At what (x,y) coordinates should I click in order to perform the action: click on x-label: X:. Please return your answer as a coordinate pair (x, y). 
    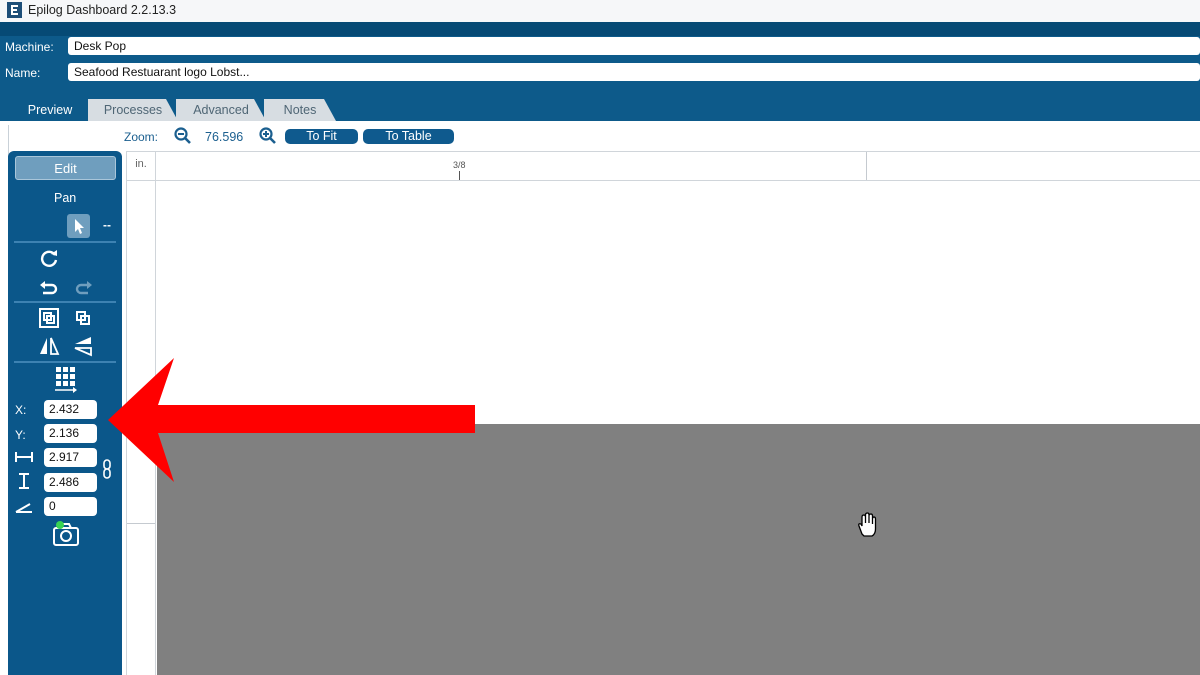
    Looking at the image, I should click on (21, 410).